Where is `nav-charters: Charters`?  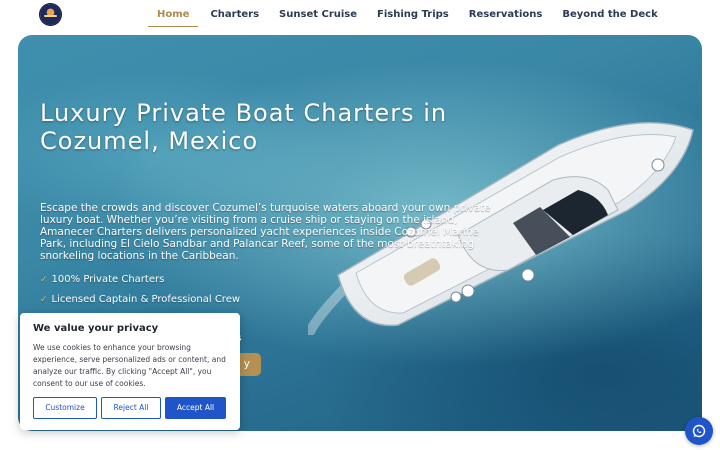
nav-charters: Charters is located at coordinates (234, 17).